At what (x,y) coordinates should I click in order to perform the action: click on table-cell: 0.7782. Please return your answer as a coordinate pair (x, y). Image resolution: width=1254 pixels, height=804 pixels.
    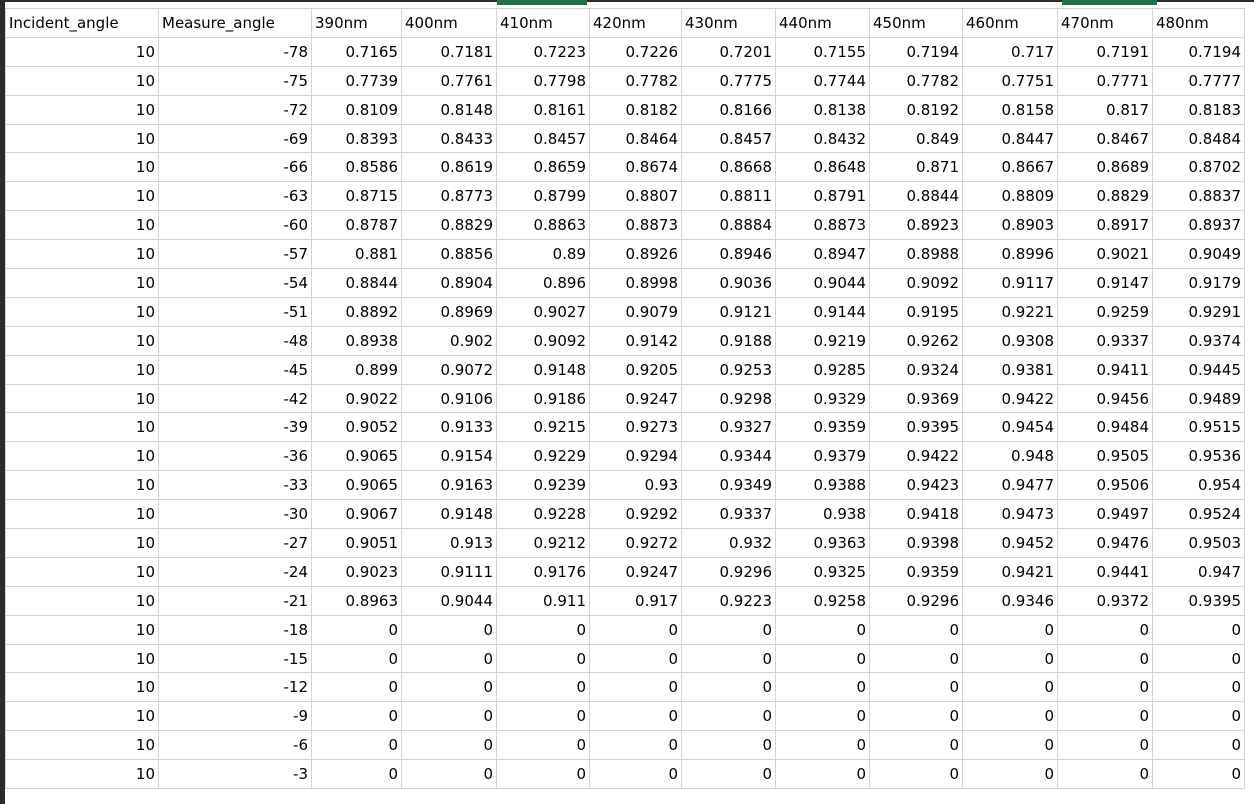
    Looking at the image, I should click on (635, 80).